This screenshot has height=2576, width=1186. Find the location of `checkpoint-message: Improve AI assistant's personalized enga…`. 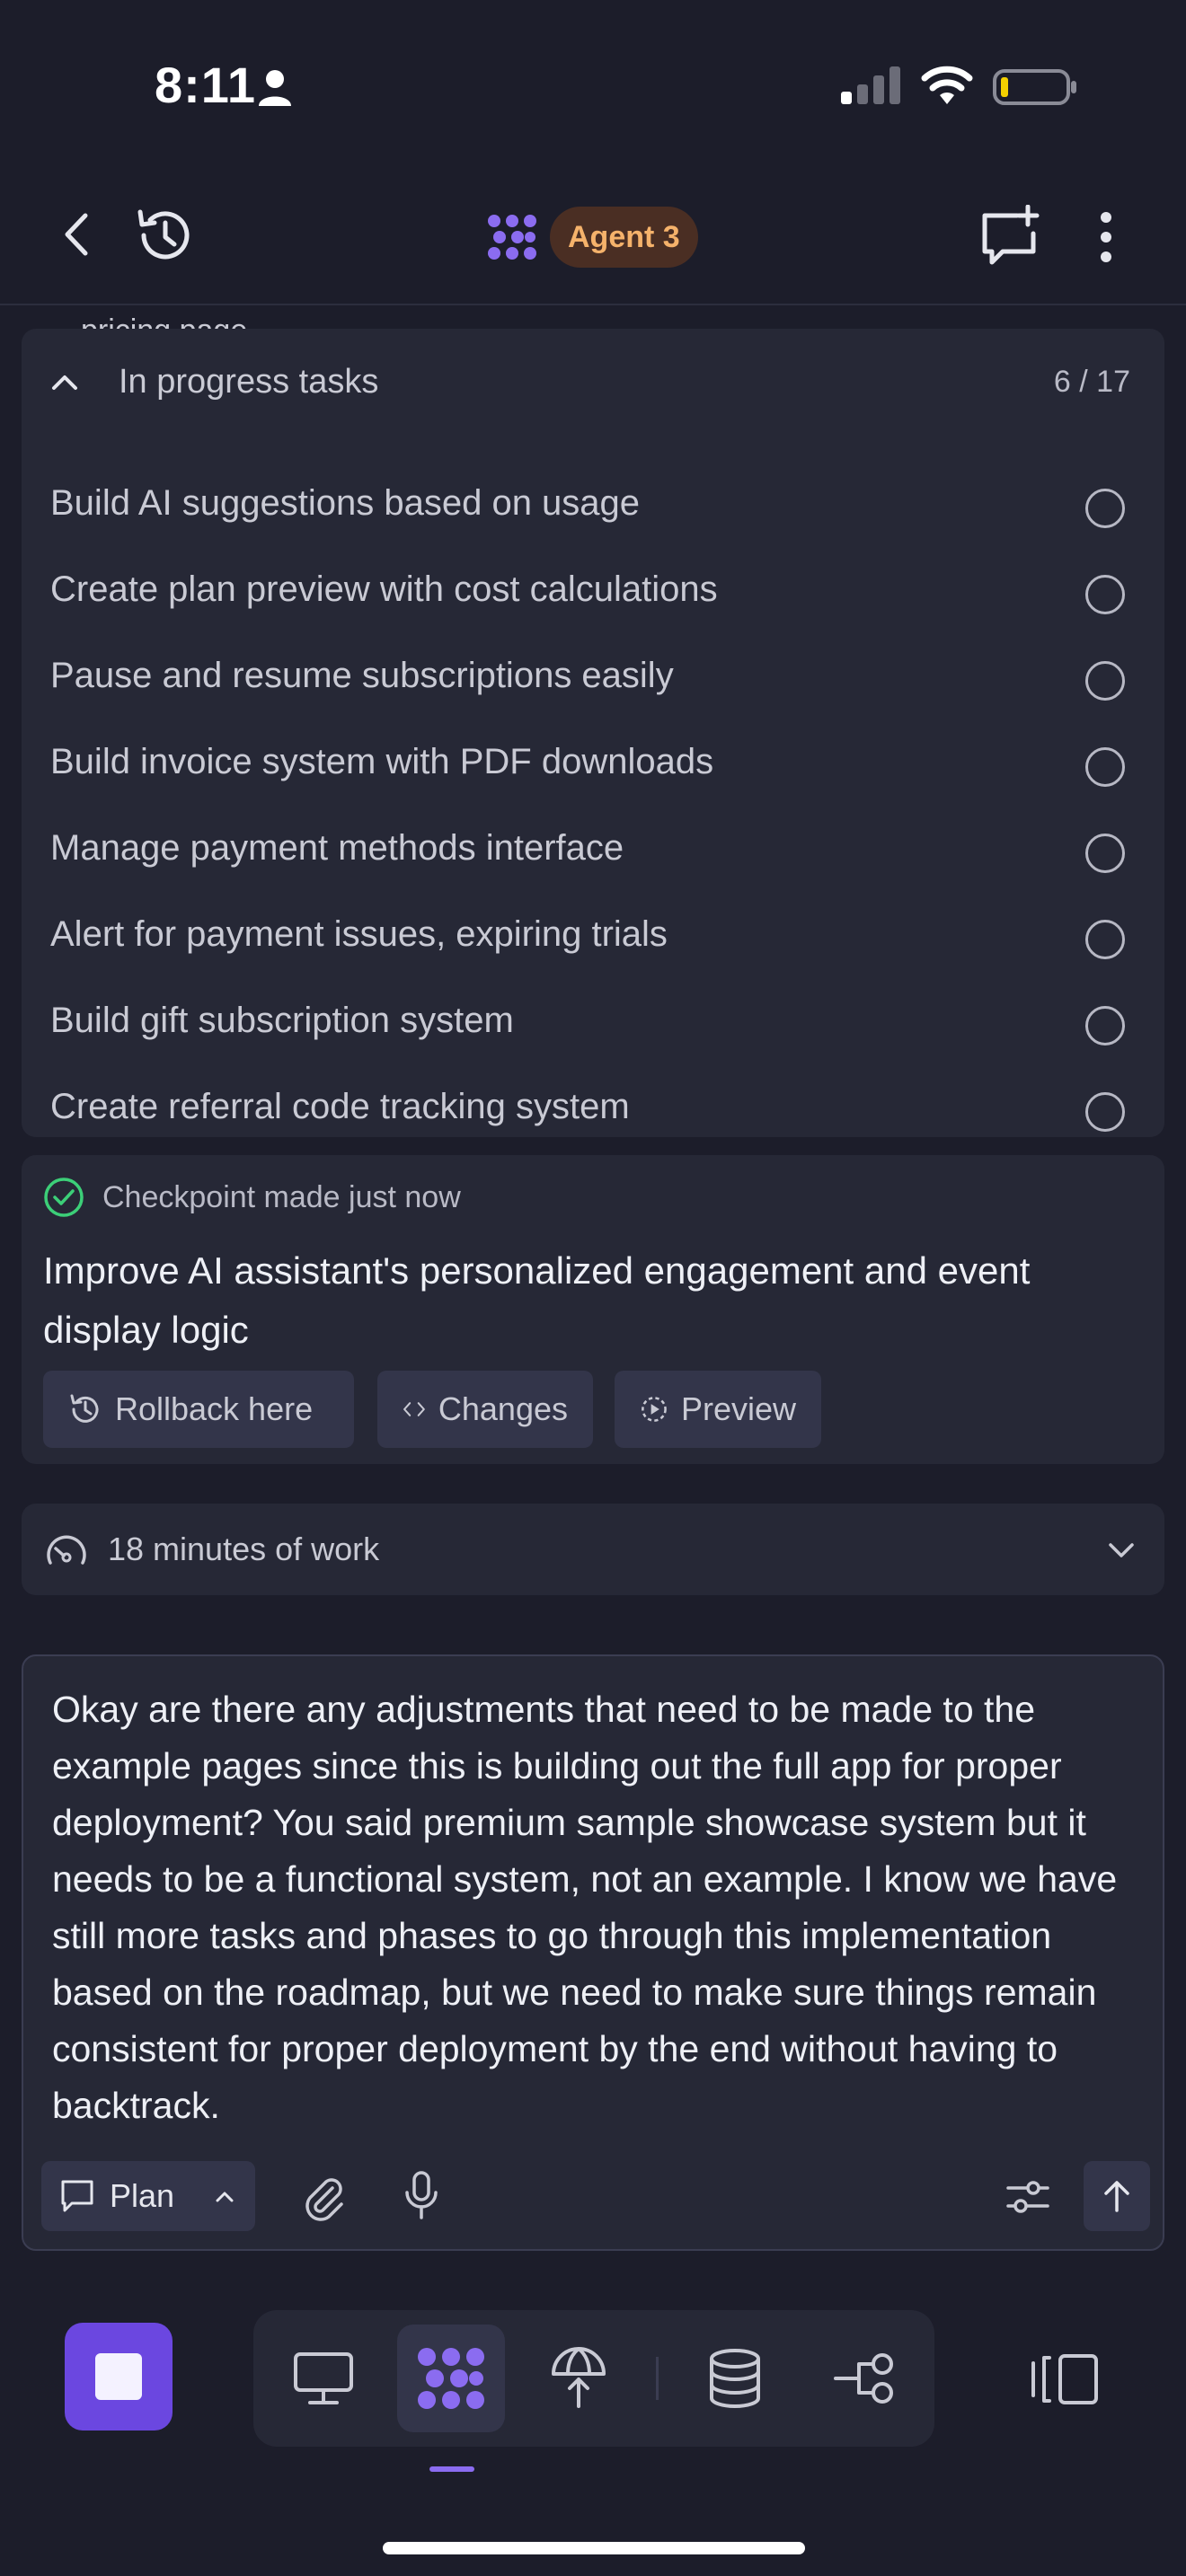

checkpoint-message: Improve AI assistant's personalized enga… is located at coordinates (537, 1300).